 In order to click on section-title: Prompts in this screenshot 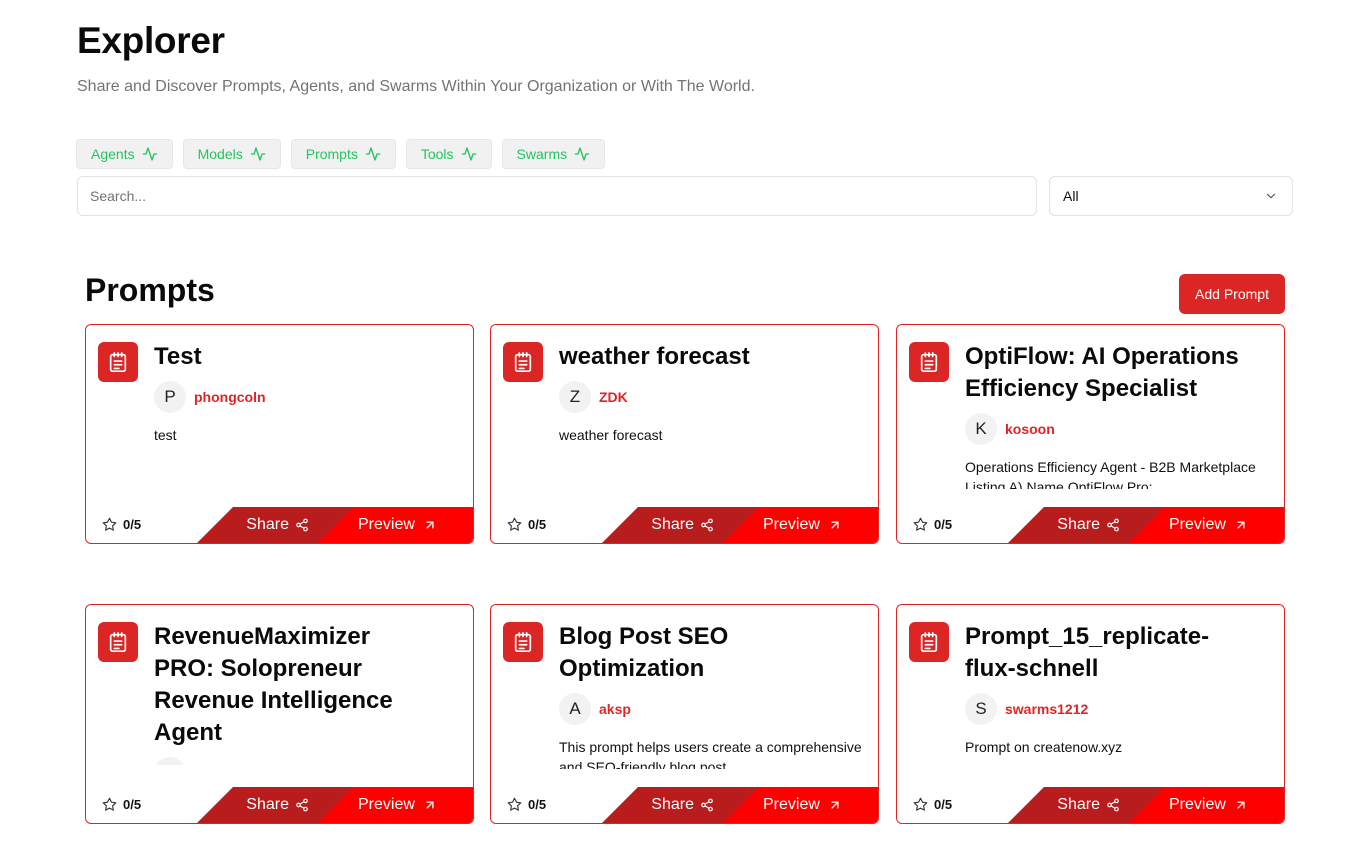, I will do `click(150, 290)`.